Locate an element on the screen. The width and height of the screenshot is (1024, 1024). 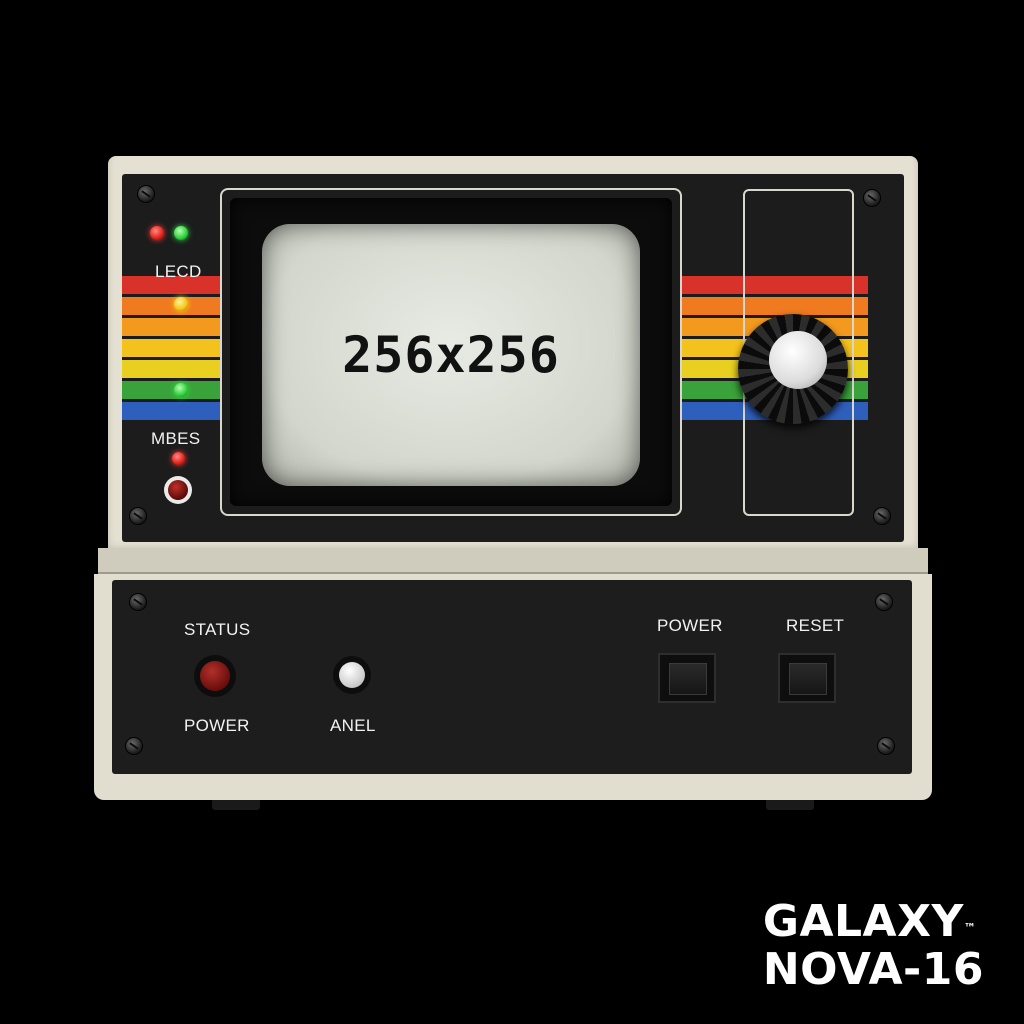
mbes-label: MBES is located at coordinates (176, 438).